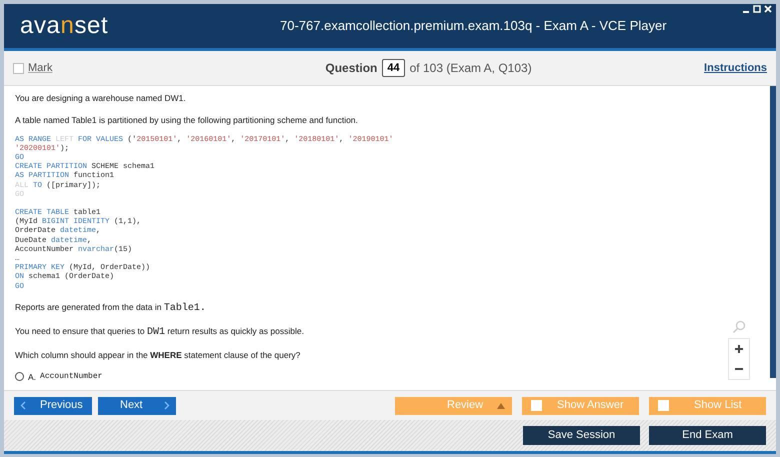  What do you see at coordinates (157, 355) in the screenshot?
I see `question-text: Which column should appear in the WHERE statement clause of the query?` at bounding box center [157, 355].